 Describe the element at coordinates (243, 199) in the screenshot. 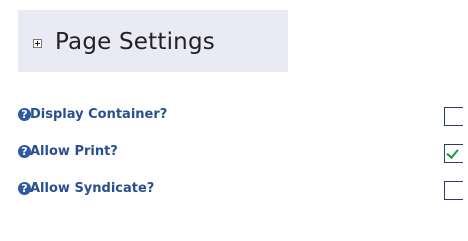

I see `setting-row-allow-syndicate: ? Allow Syndicate?` at that location.